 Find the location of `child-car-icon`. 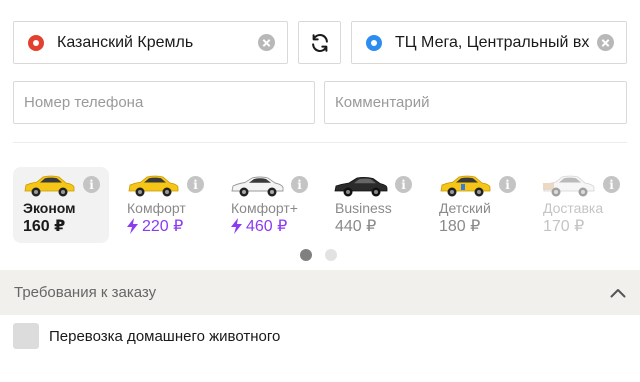

child-car-icon is located at coordinates (465, 186).